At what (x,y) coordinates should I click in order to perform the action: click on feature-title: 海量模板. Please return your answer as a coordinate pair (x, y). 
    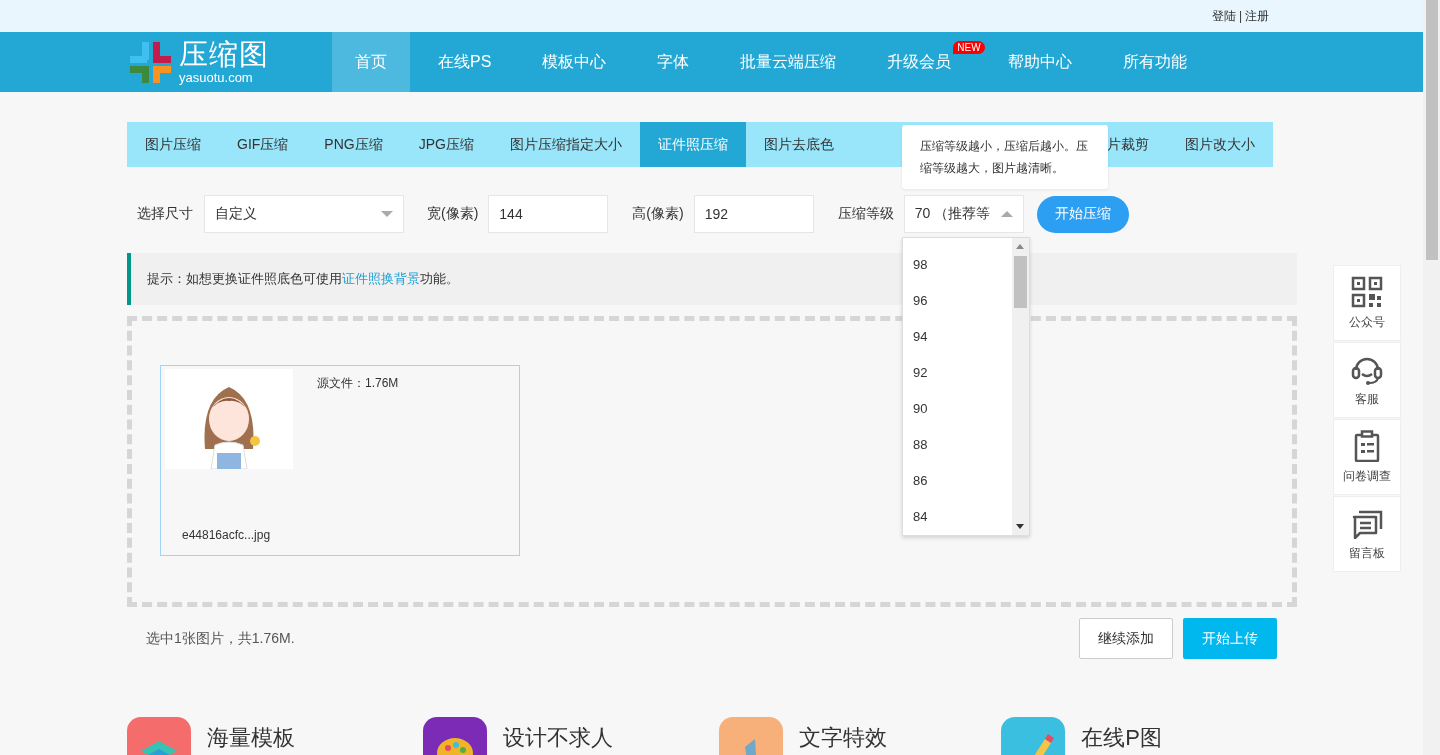
    Looking at the image, I should click on (251, 736).